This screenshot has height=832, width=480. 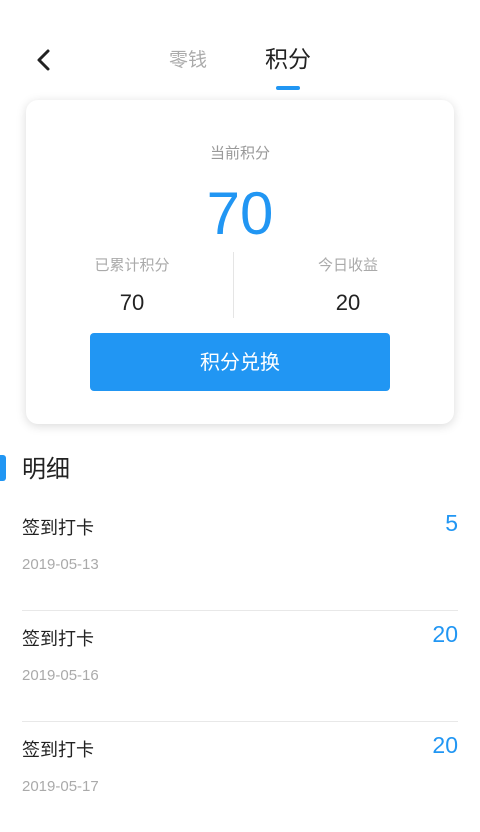 I want to click on stat-divider, so click(x=233, y=285).